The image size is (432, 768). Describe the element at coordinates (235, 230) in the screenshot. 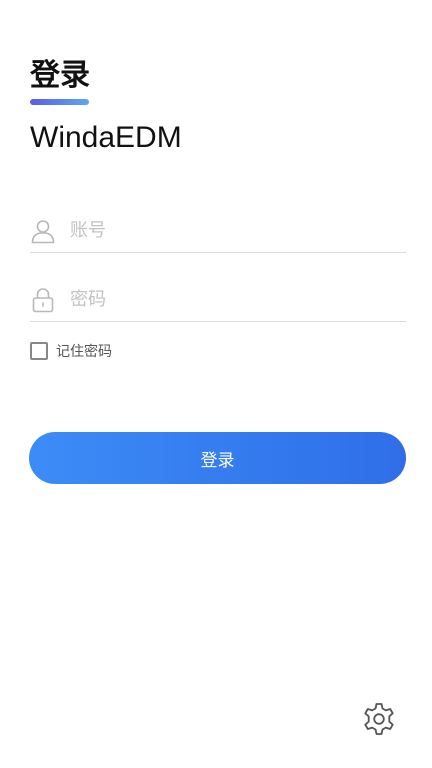

I see `account-input` at that location.